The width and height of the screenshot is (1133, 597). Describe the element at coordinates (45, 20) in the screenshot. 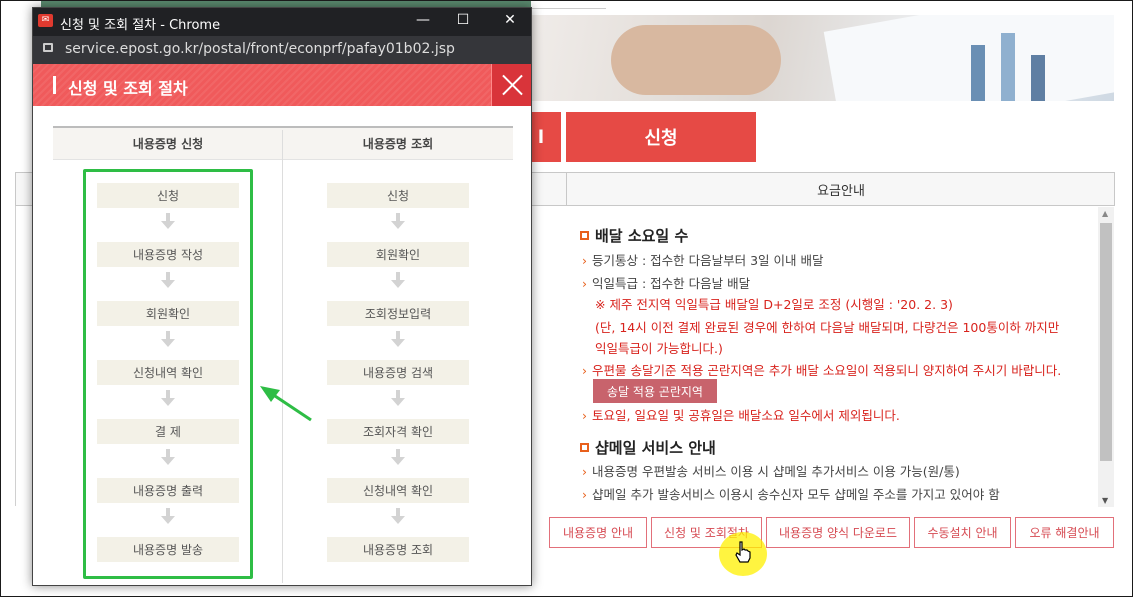

I see `epost-logo-icon: ✉` at that location.